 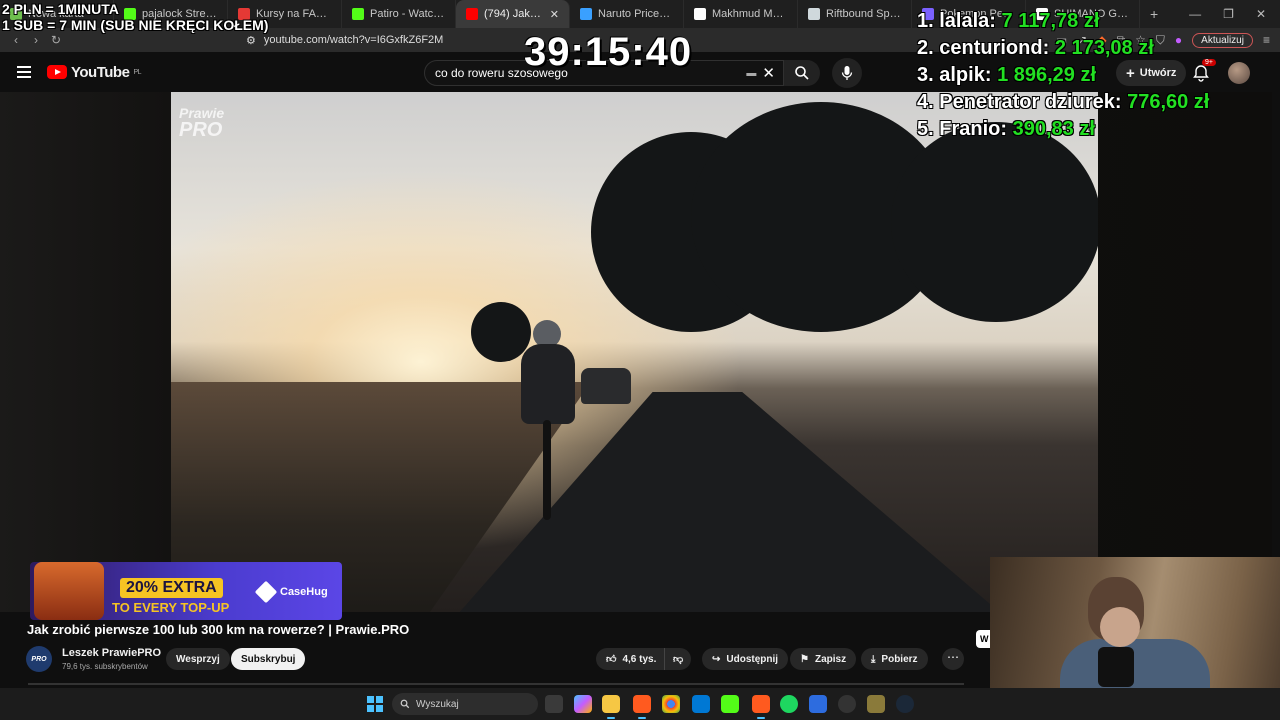 I want to click on obs-icon, so click(x=847, y=704).